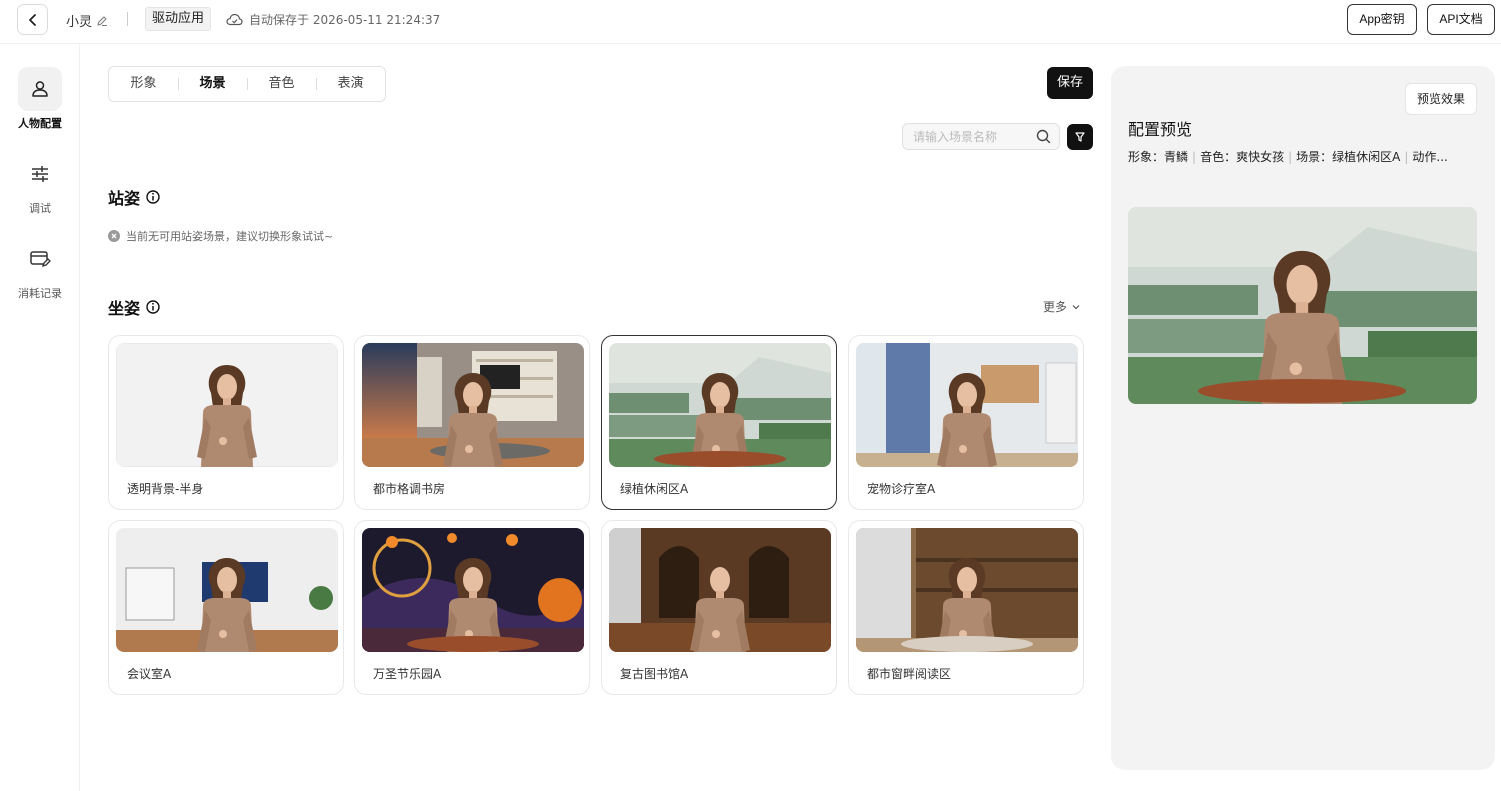 This screenshot has width=1501, height=791. I want to click on sliders-icon, so click(40, 174).